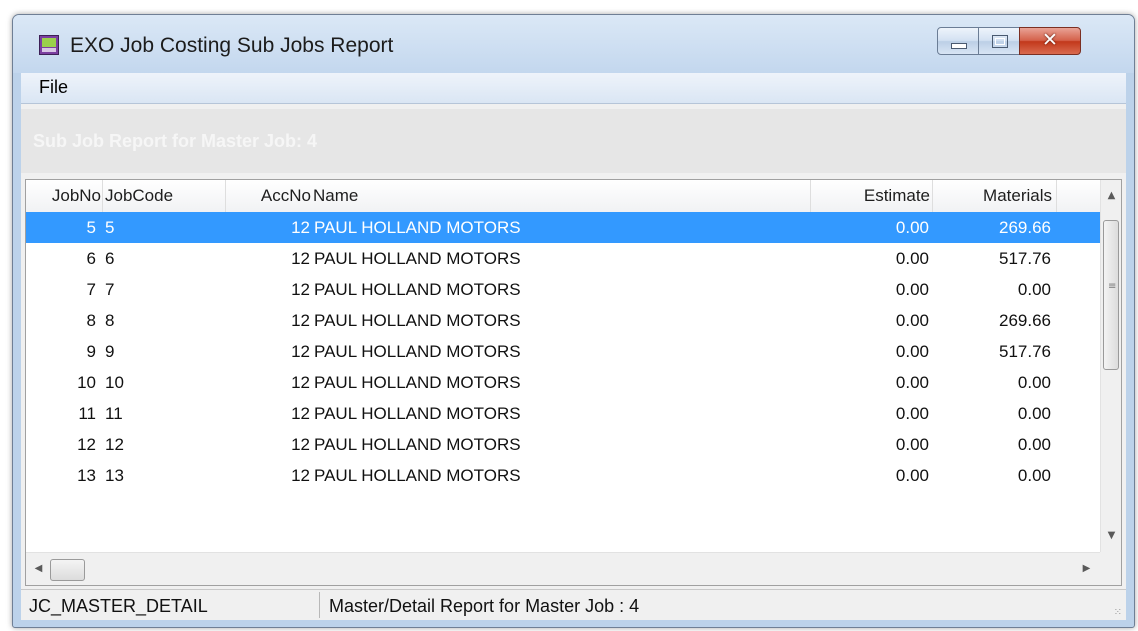  Describe the element at coordinates (110, 227) in the screenshot. I see `cell-jobcode: 5` at that location.